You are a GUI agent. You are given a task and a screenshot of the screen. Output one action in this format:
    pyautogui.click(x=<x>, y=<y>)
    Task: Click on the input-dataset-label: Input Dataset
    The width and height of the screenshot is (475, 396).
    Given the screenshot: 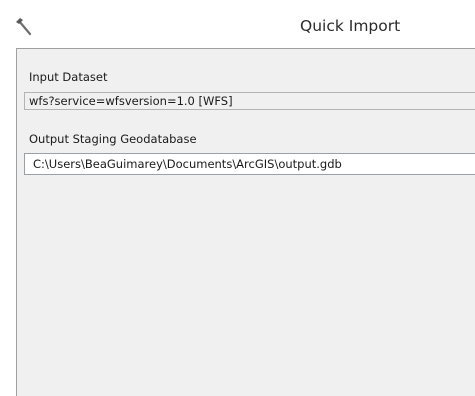 What is the action you would take?
    pyautogui.click(x=68, y=77)
    